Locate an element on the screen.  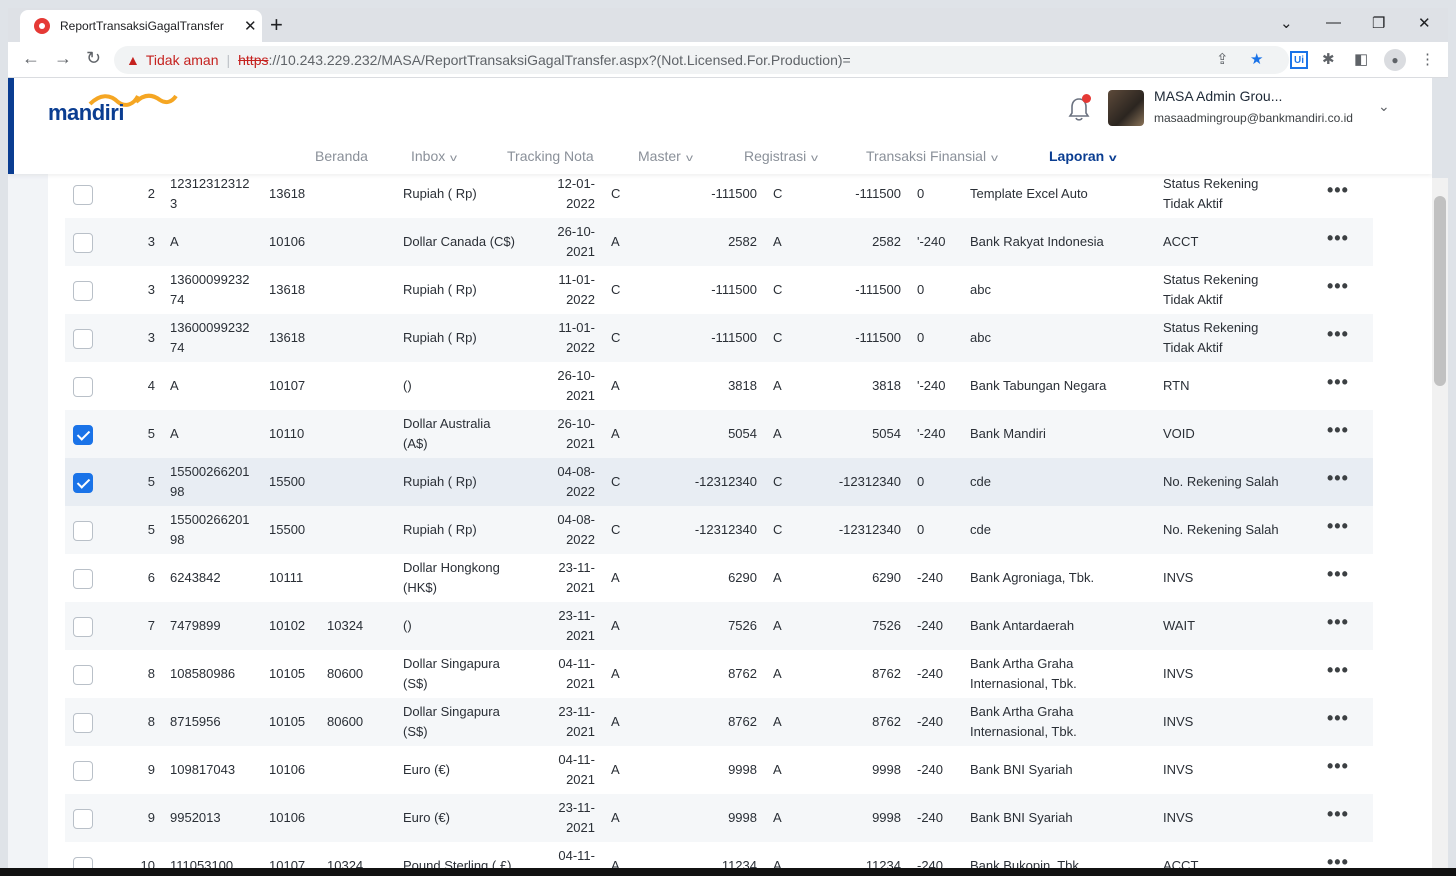
cell-currency: Dollar Hongkong (HK$) is located at coordinates (451, 577).